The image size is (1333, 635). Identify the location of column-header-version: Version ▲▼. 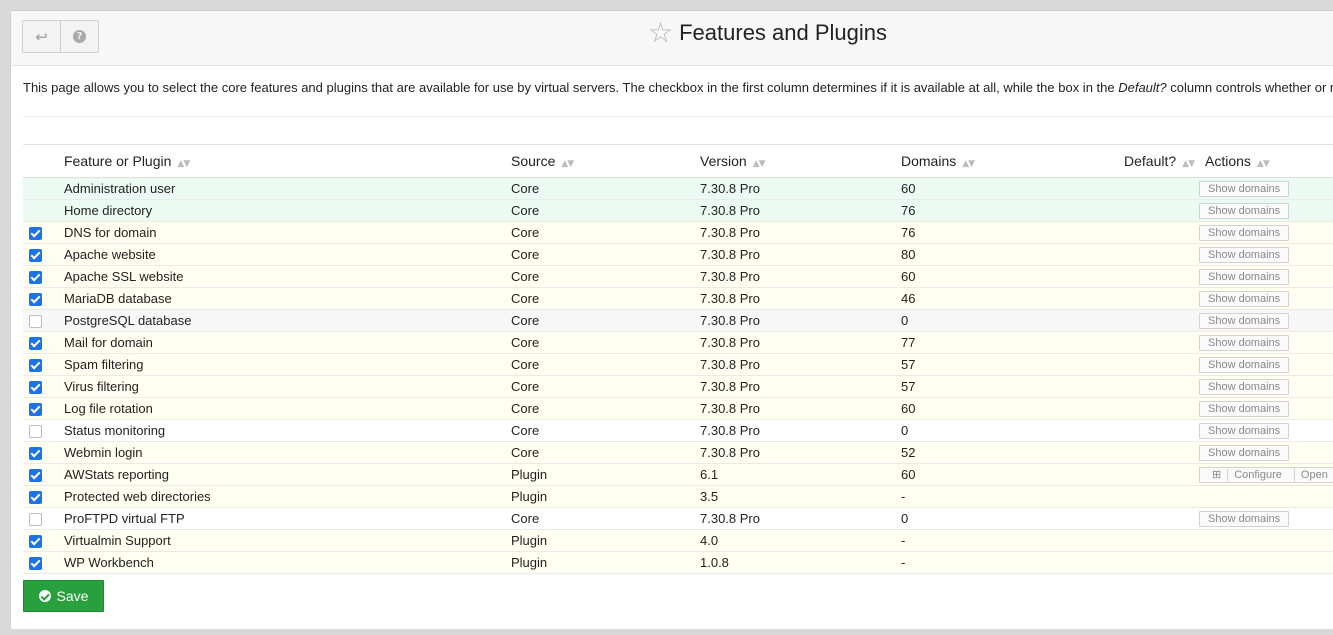
(800, 161).